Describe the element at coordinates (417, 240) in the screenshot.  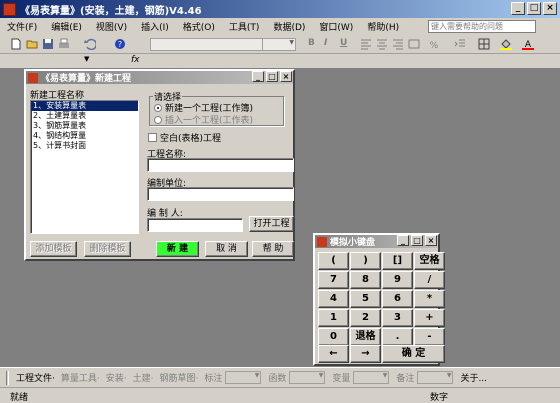
I see `keypad-maximize-button: □` at that location.